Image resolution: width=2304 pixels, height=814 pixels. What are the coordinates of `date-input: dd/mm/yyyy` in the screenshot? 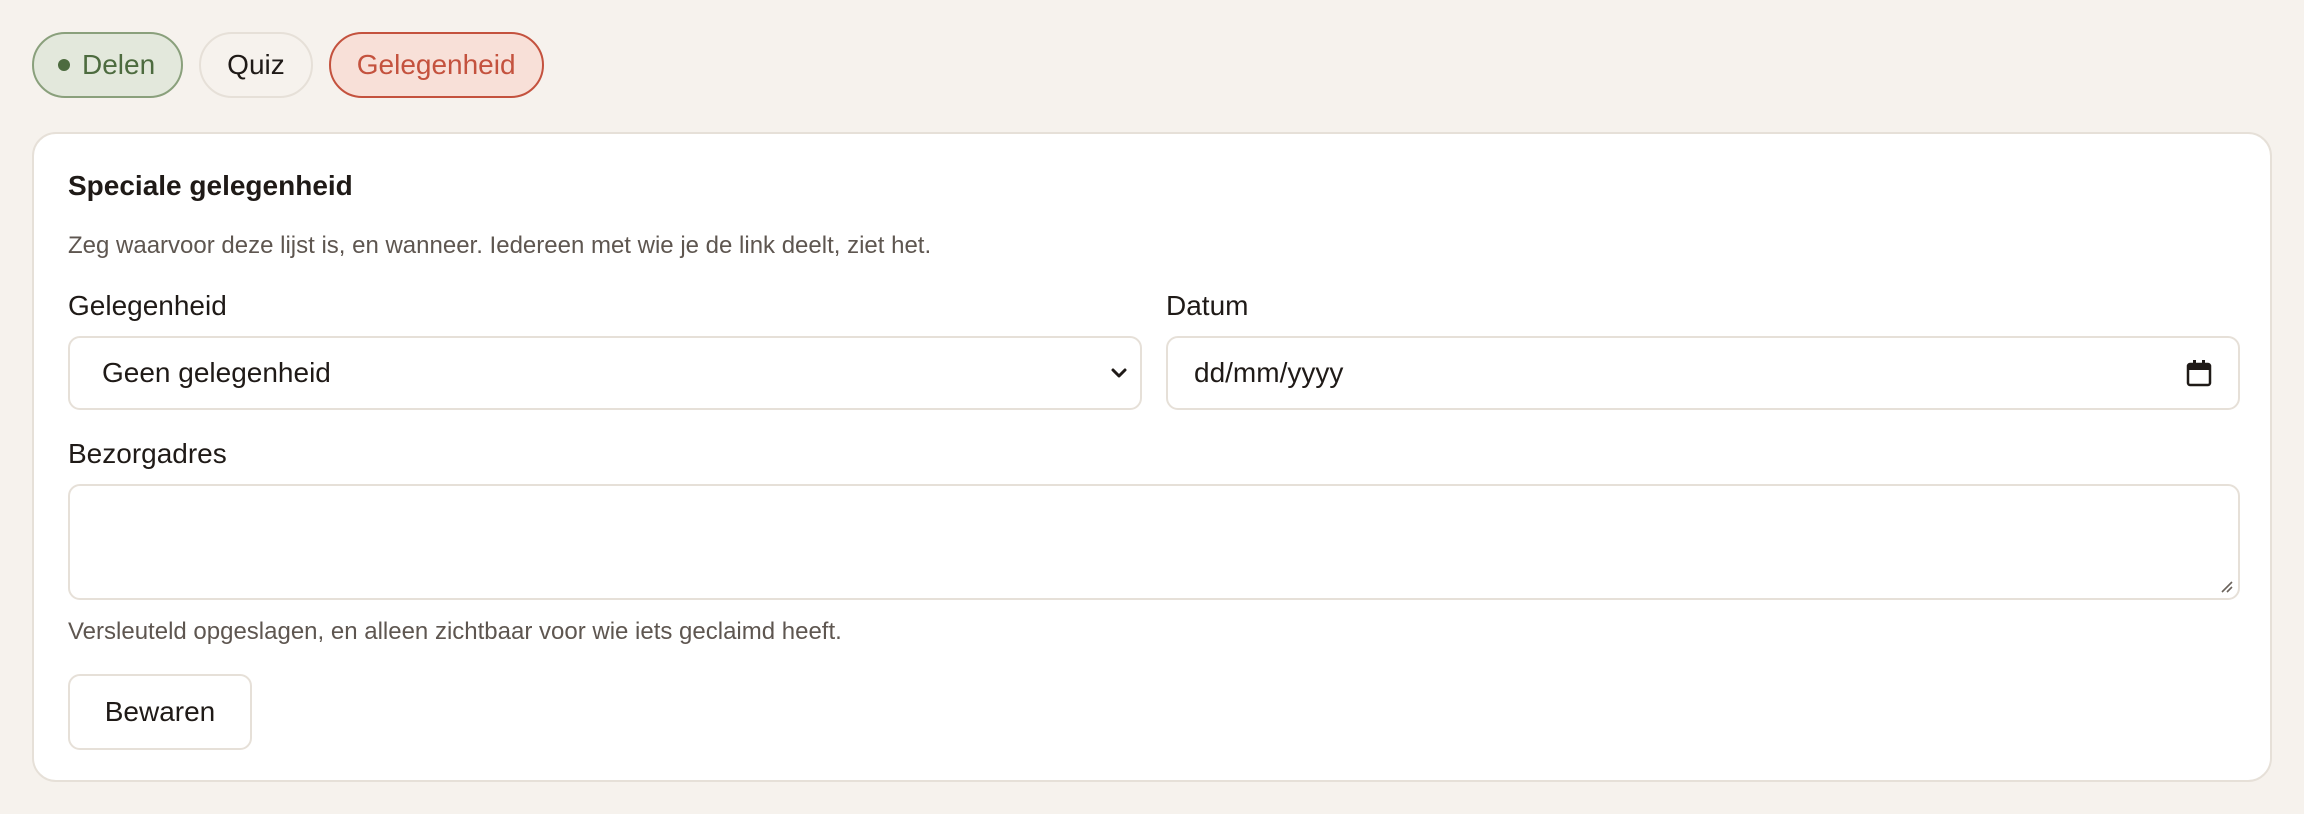 It's located at (1703, 373).